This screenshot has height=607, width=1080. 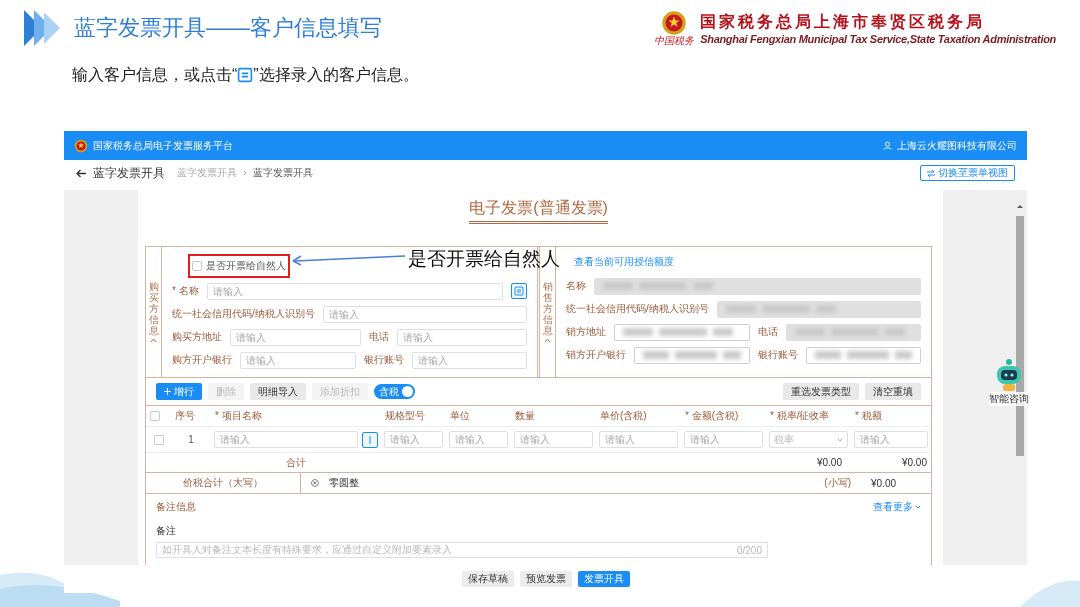 What do you see at coordinates (749, 550) in the screenshot?
I see `character-counter: 0/200` at bounding box center [749, 550].